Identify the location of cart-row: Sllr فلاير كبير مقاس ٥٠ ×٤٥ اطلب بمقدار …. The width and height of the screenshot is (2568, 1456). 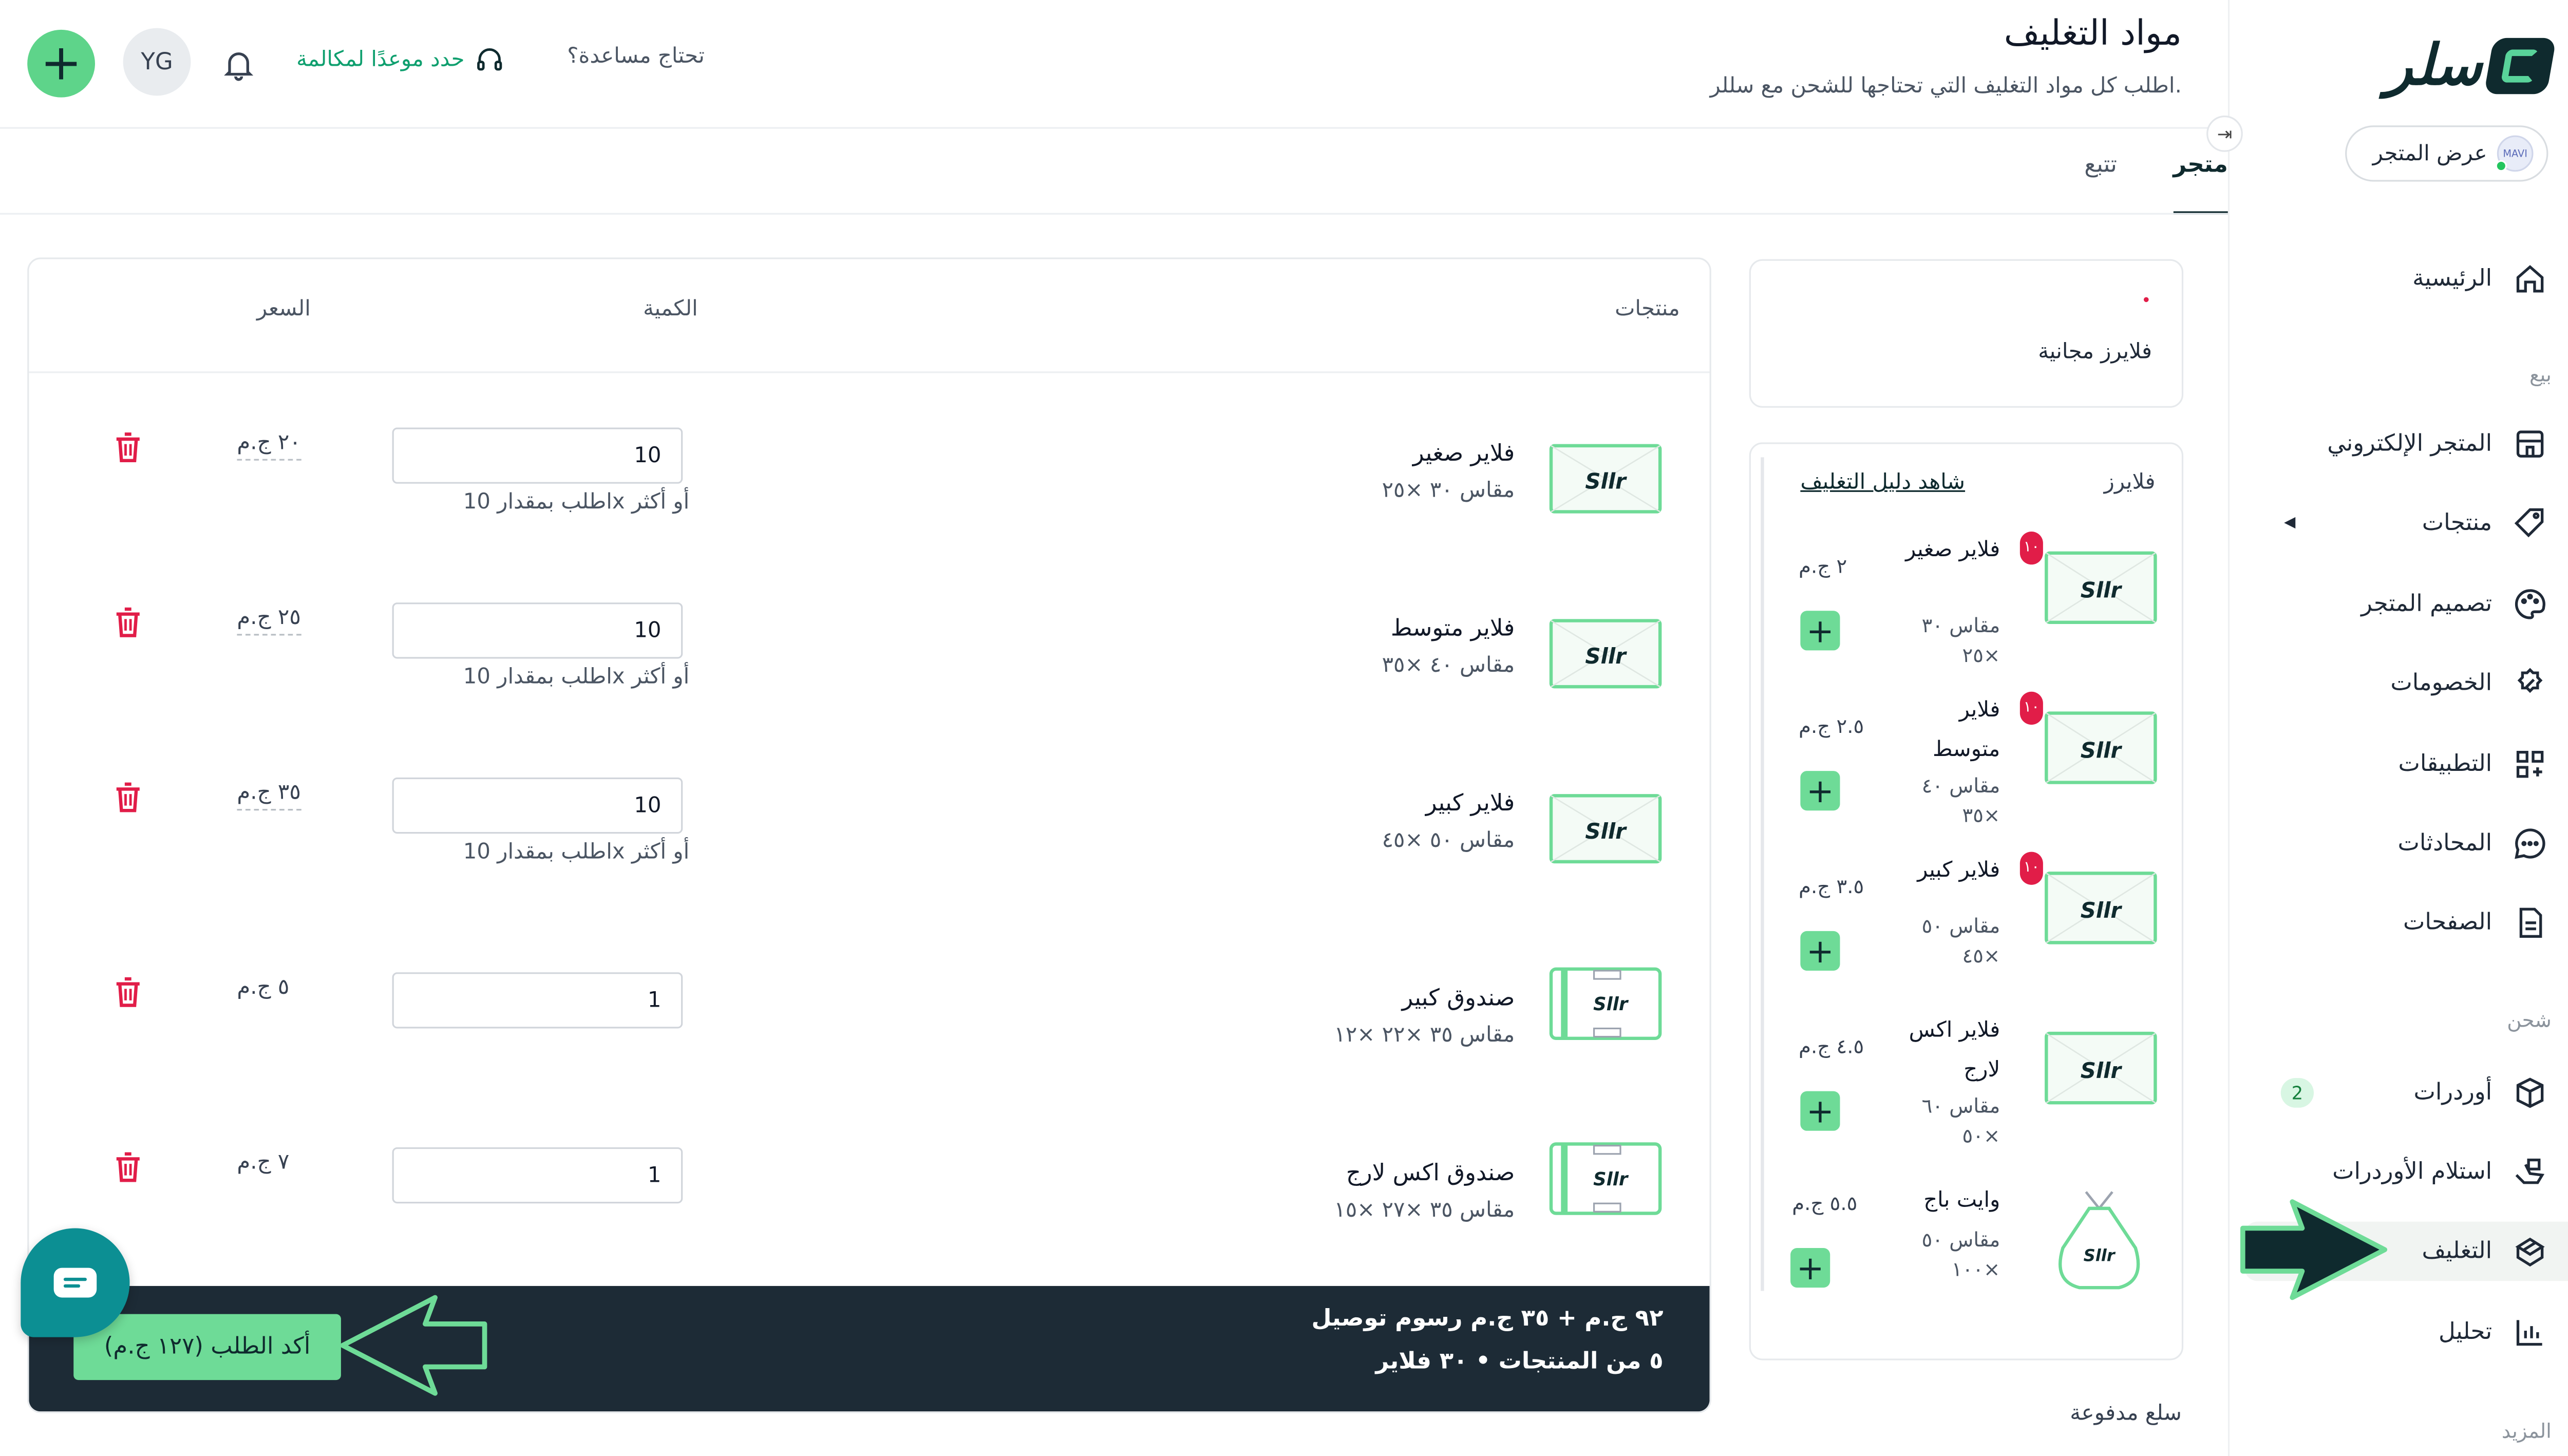
(869, 862).